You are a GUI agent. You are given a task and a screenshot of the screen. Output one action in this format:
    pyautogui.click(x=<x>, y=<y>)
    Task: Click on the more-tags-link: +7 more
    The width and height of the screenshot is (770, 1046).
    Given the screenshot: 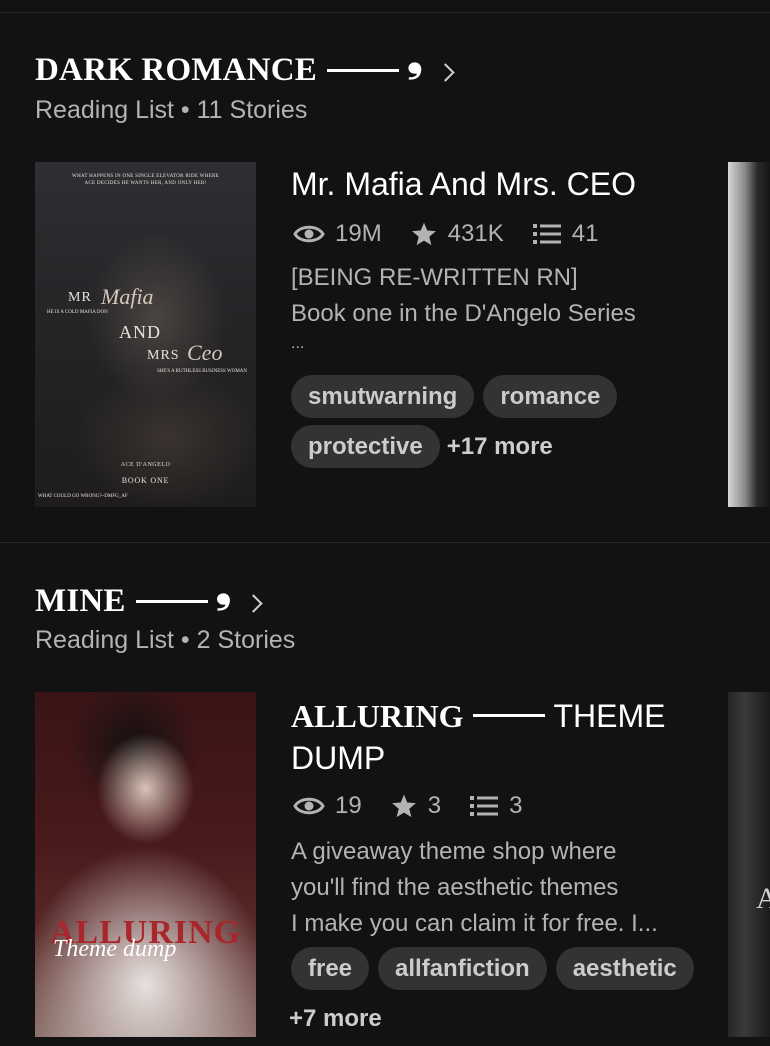 What is the action you would take?
    pyautogui.click(x=335, y=1018)
    